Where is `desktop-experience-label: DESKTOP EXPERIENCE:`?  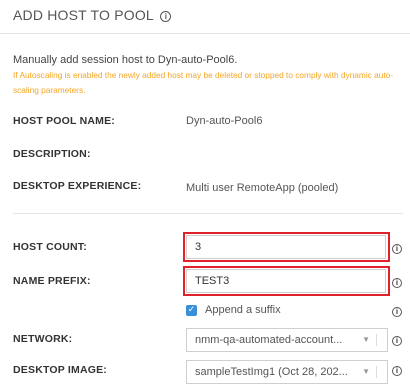 desktop-experience-label: DESKTOP EXPERIENCE: is located at coordinates (77, 186).